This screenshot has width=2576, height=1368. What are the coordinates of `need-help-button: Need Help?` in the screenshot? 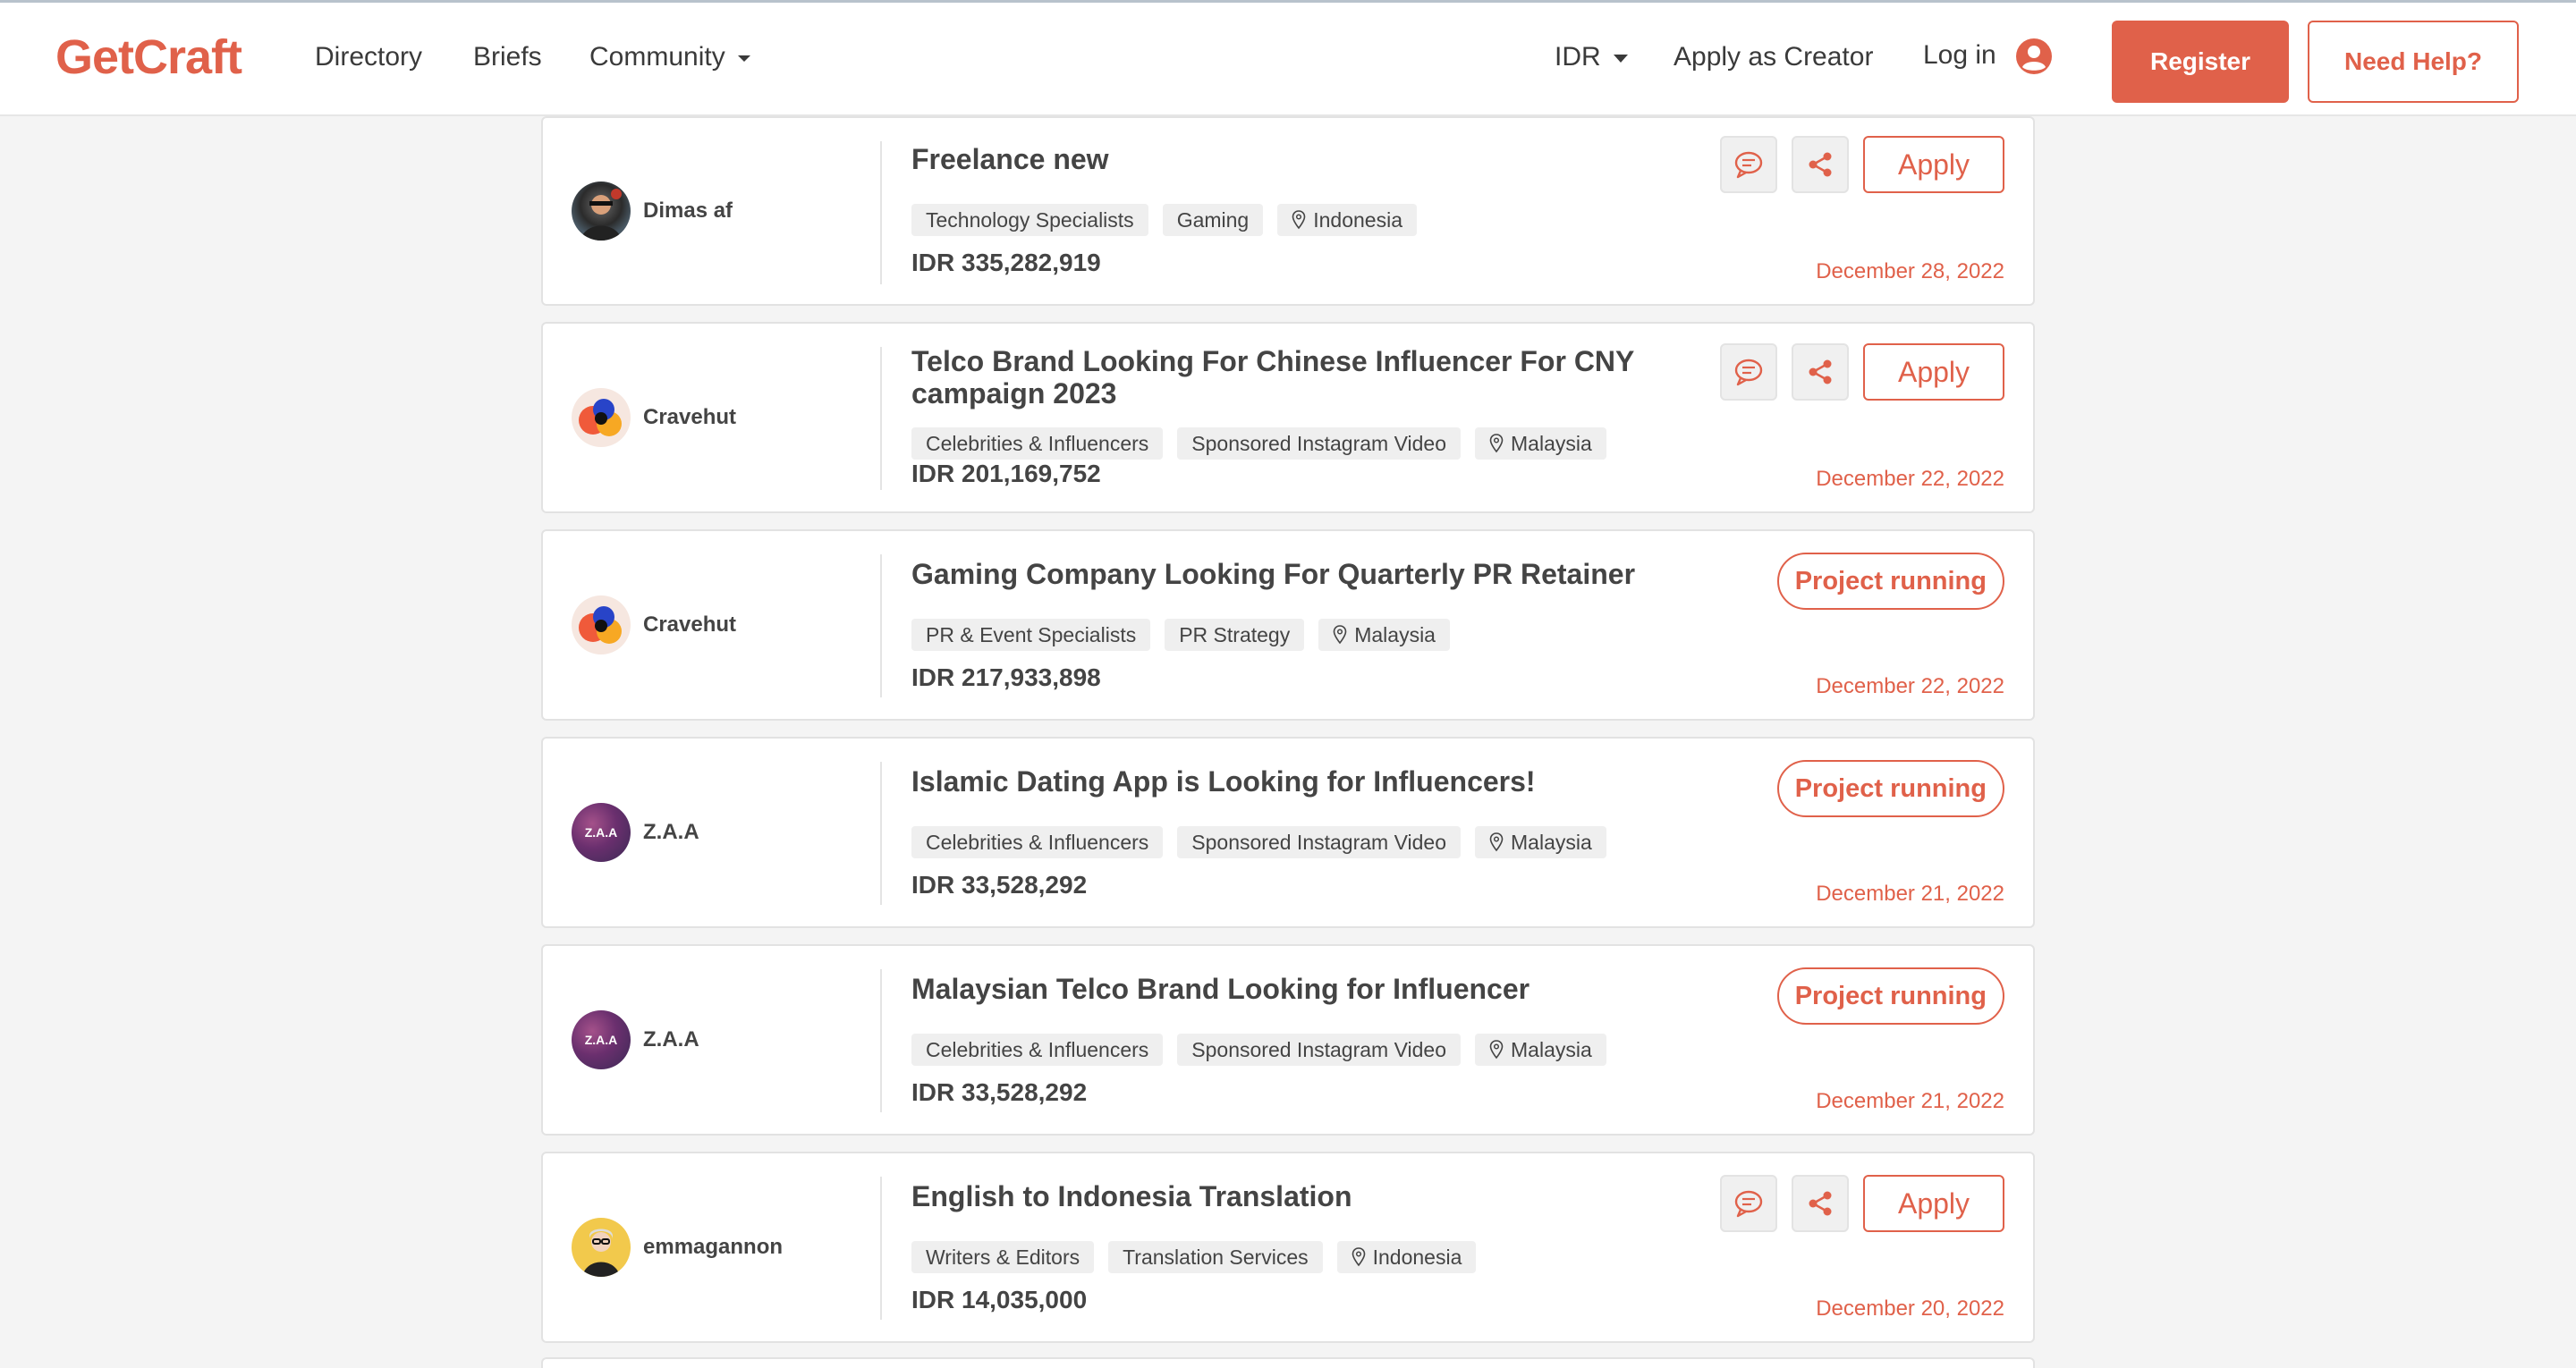 It's located at (2413, 62).